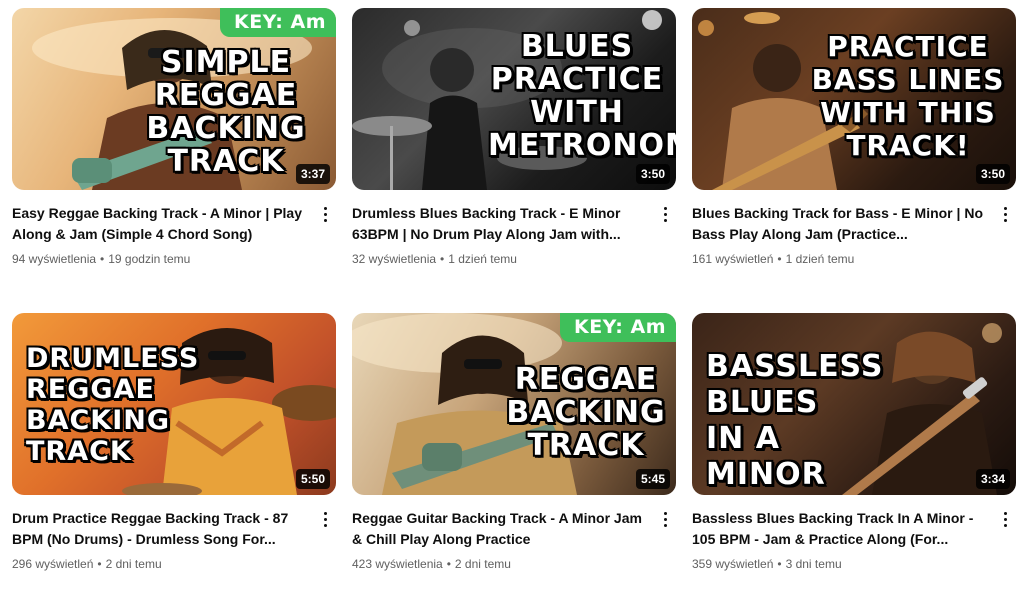 This screenshot has width=1024, height=594. What do you see at coordinates (53, 564) in the screenshot?
I see `view-count: 296 wyświetleń` at bounding box center [53, 564].